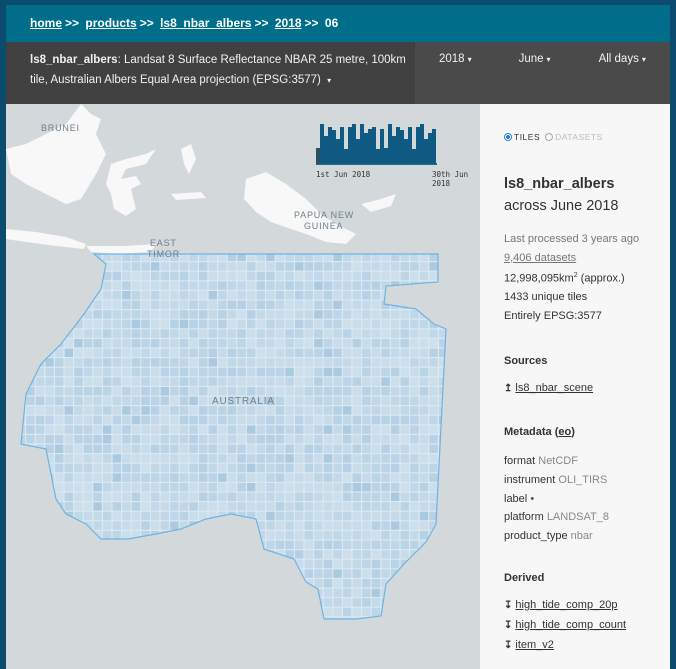 The width and height of the screenshot is (676, 669). What do you see at coordinates (455, 73) in the screenshot?
I see `year-select: 2018 ▾` at bounding box center [455, 73].